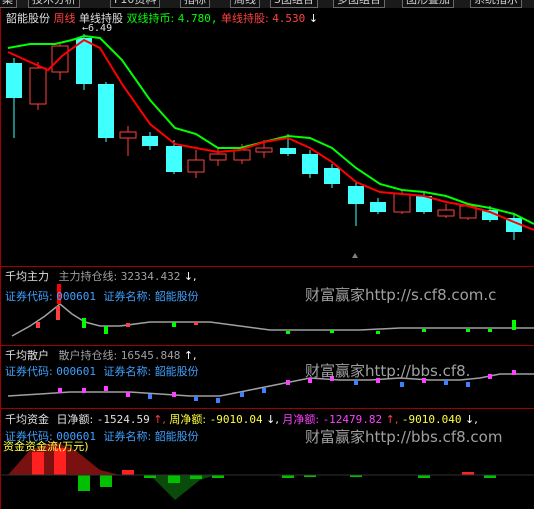  Describe the element at coordinates (159, 419) in the screenshot. I see `day-net-arrow: ↑,` at that location.